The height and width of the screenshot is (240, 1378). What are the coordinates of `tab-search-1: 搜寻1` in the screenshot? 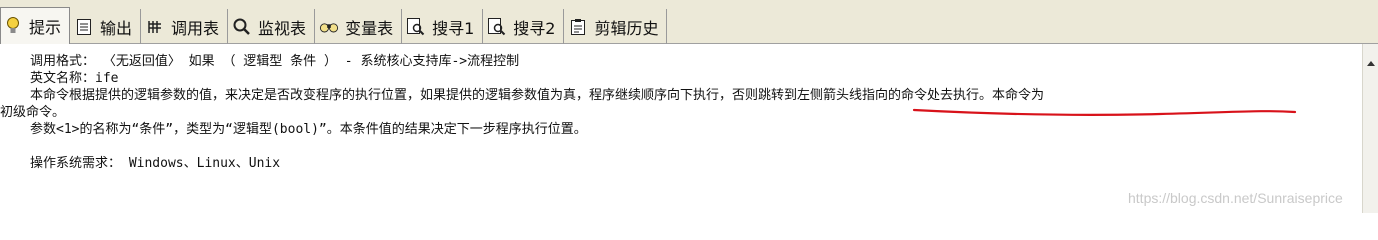 It's located at (443, 26).